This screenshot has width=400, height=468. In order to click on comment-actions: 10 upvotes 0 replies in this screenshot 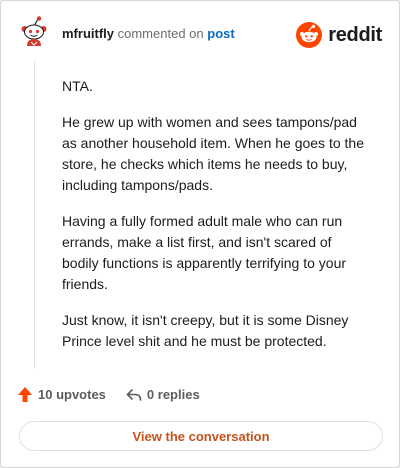, I will do `click(108, 394)`.